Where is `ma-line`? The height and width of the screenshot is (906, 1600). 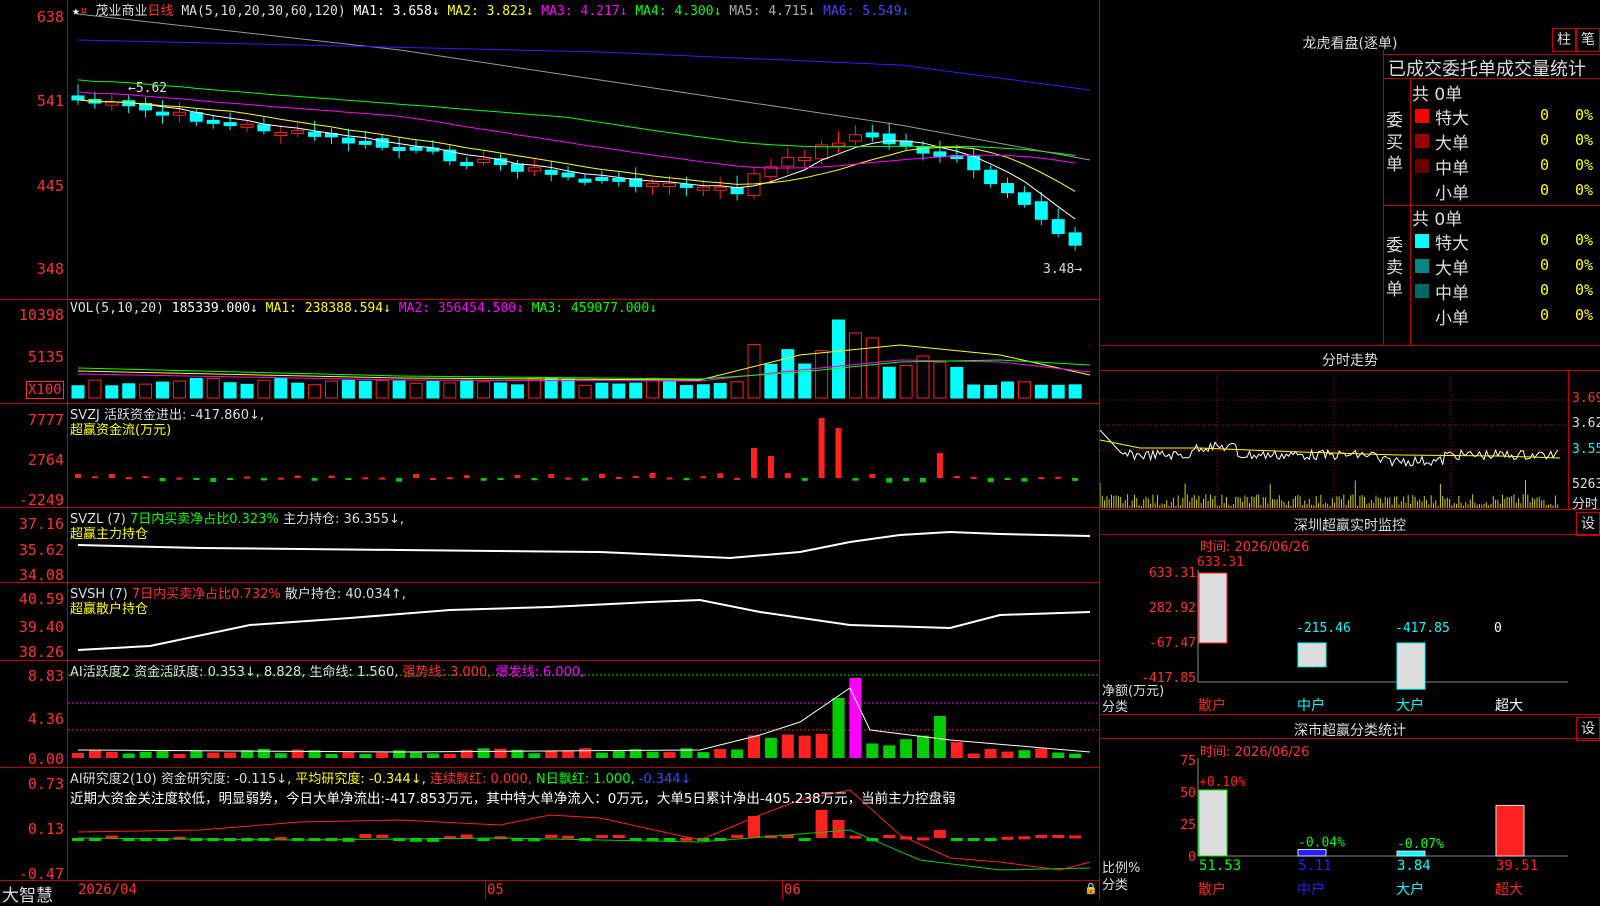
ma-line is located at coordinates (576, 159).